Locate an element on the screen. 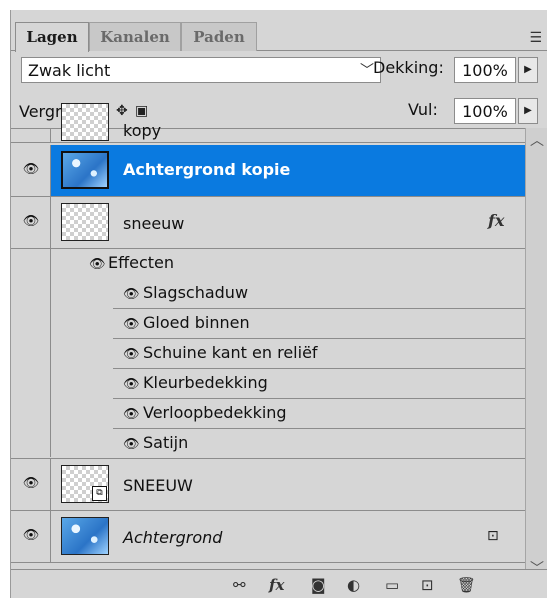  fill-field: 100% is located at coordinates (485, 111).